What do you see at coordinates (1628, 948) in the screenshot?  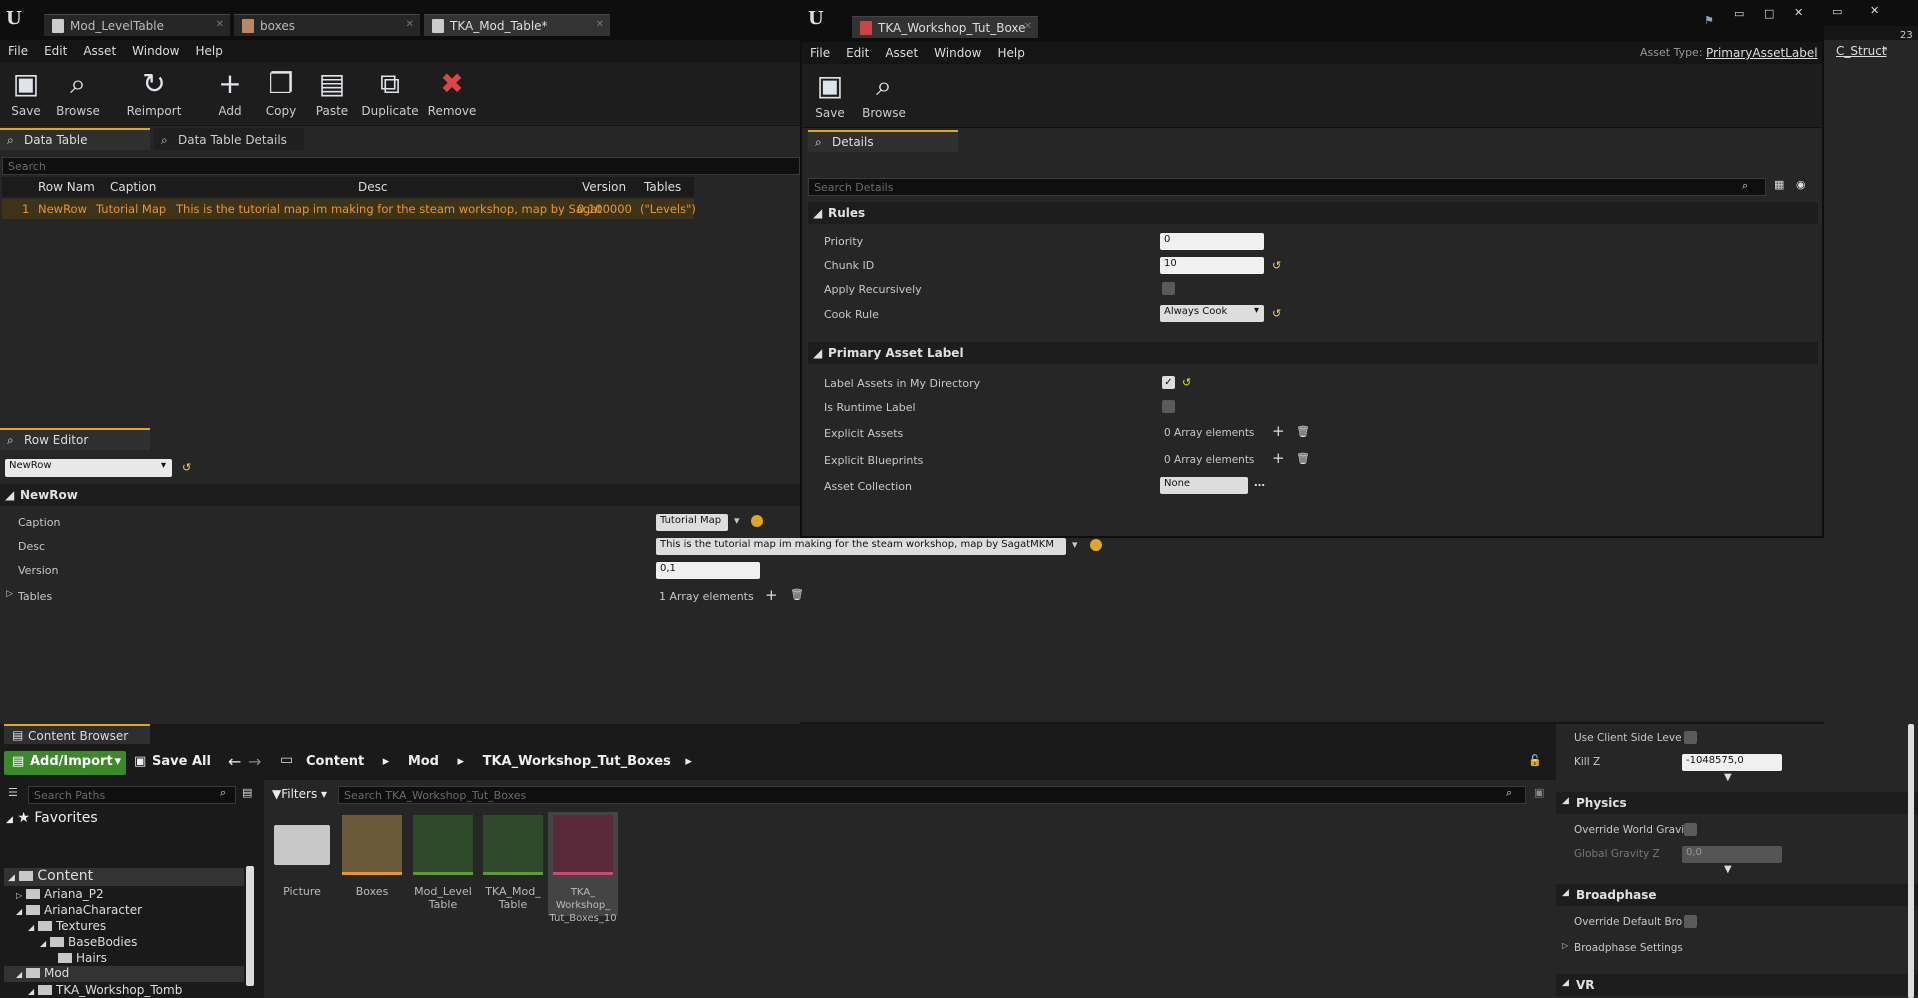 I see `broadphase-settings-label: Broadphase Settings` at bounding box center [1628, 948].